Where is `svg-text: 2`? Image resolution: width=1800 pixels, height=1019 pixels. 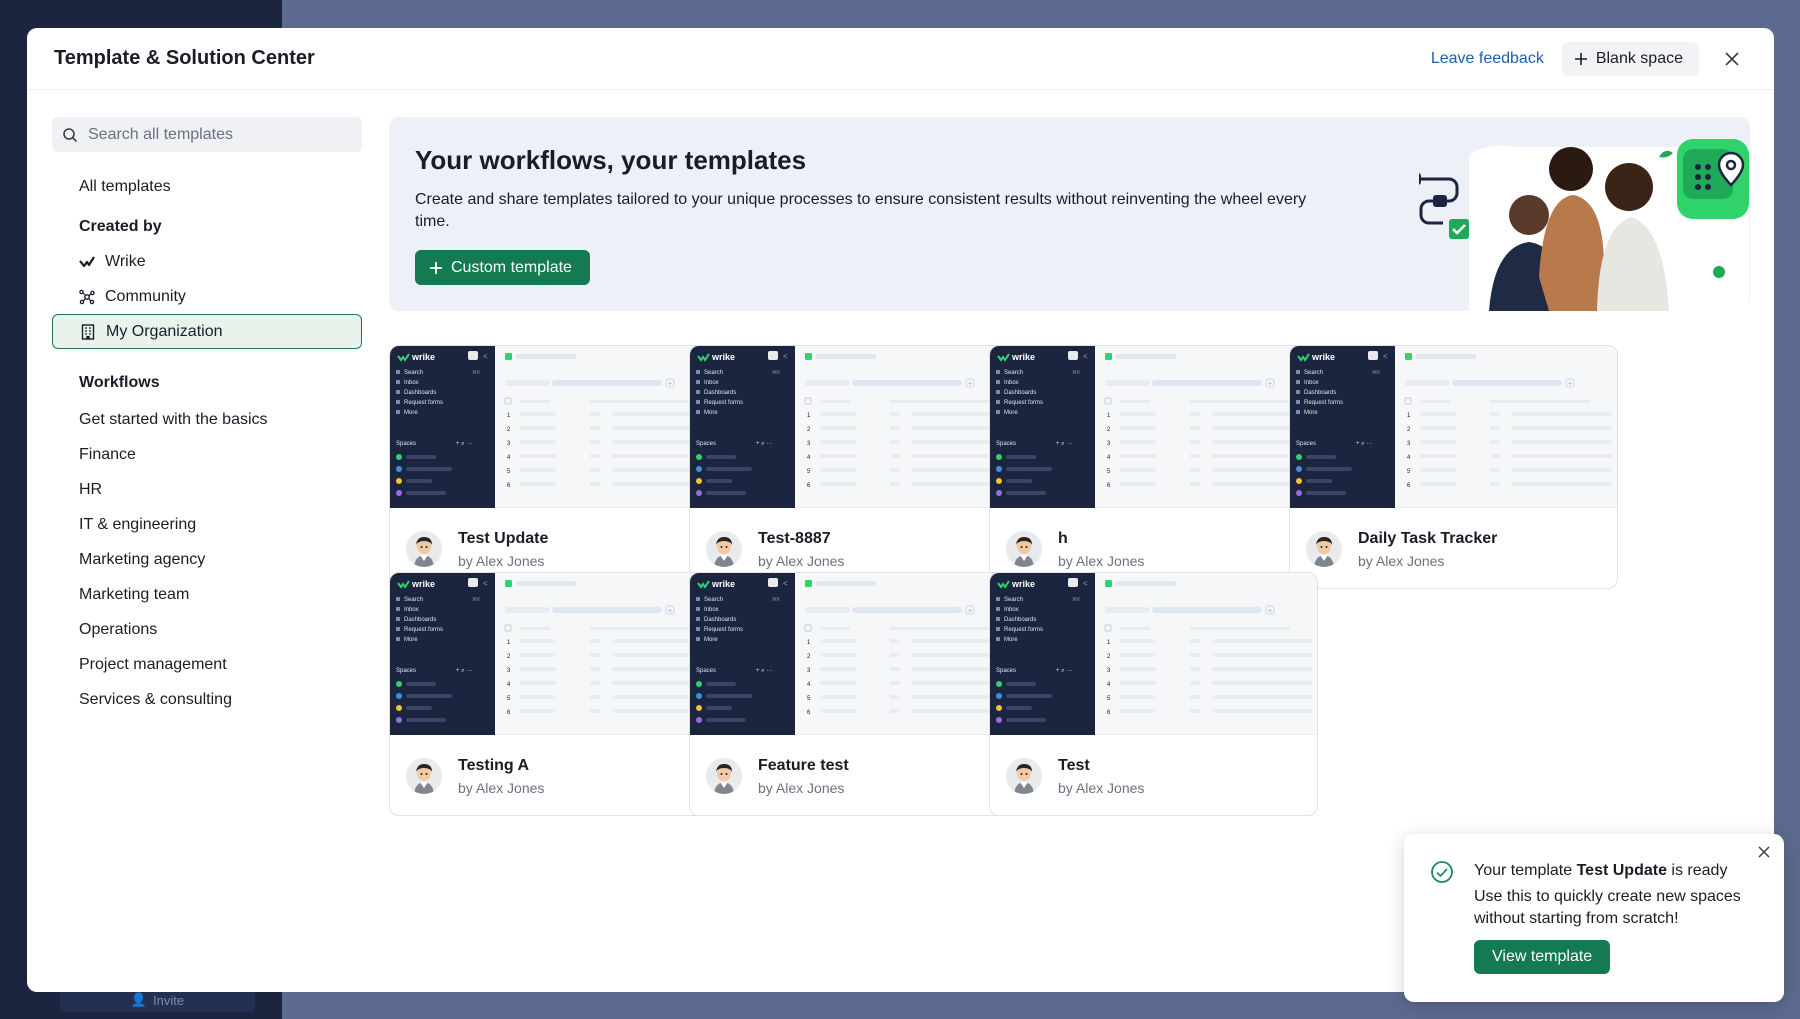
svg-text: 2 is located at coordinates (1109, 430).